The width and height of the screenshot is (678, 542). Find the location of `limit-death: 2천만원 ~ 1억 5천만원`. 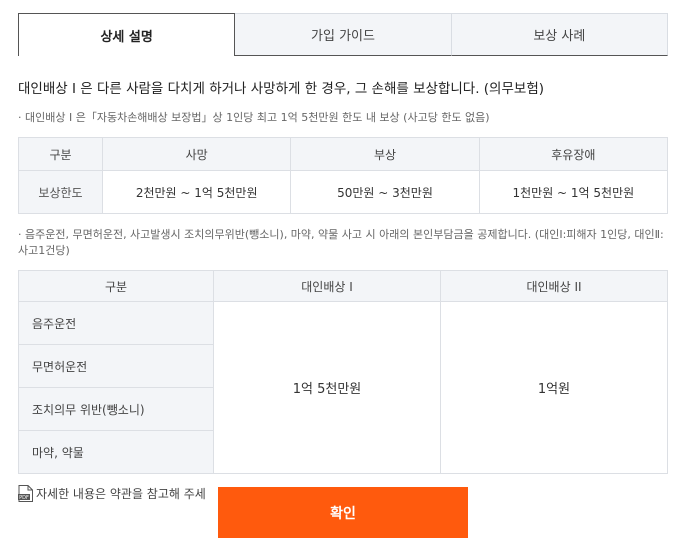

limit-death: 2천만원 ~ 1억 5천만원 is located at coordinates (196, 192).